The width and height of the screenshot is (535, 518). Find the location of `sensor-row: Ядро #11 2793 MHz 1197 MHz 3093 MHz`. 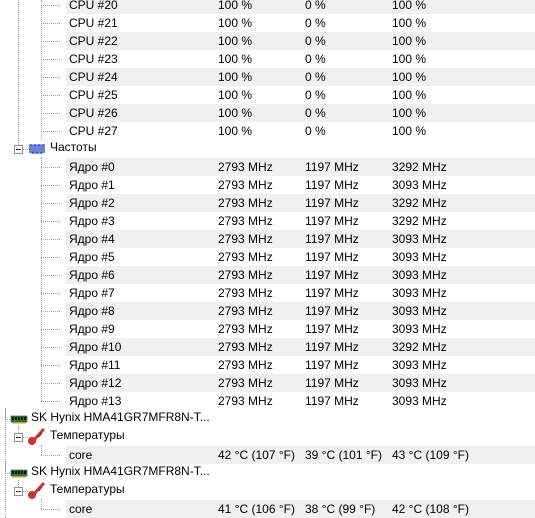

sensor-row: Ядро #11 2793 MHz 1197 MHz 3093 MHz is located at coordinates (267, 365).